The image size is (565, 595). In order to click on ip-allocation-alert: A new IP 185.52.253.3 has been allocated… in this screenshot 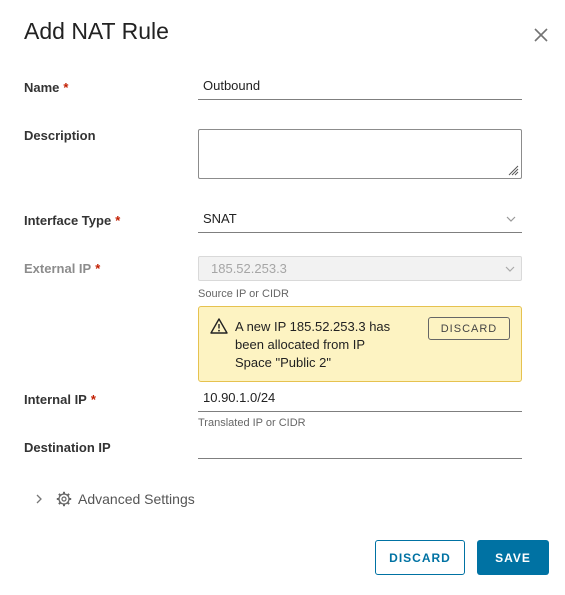, I will do `click(360, 344)`.